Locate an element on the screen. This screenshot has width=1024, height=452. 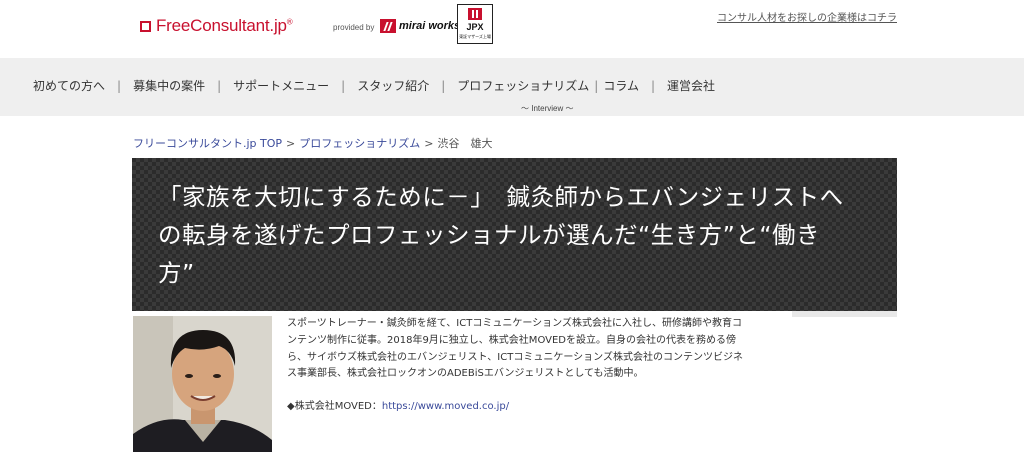
nav-item-company: 運営会社 is located at coordinates (691, 85).